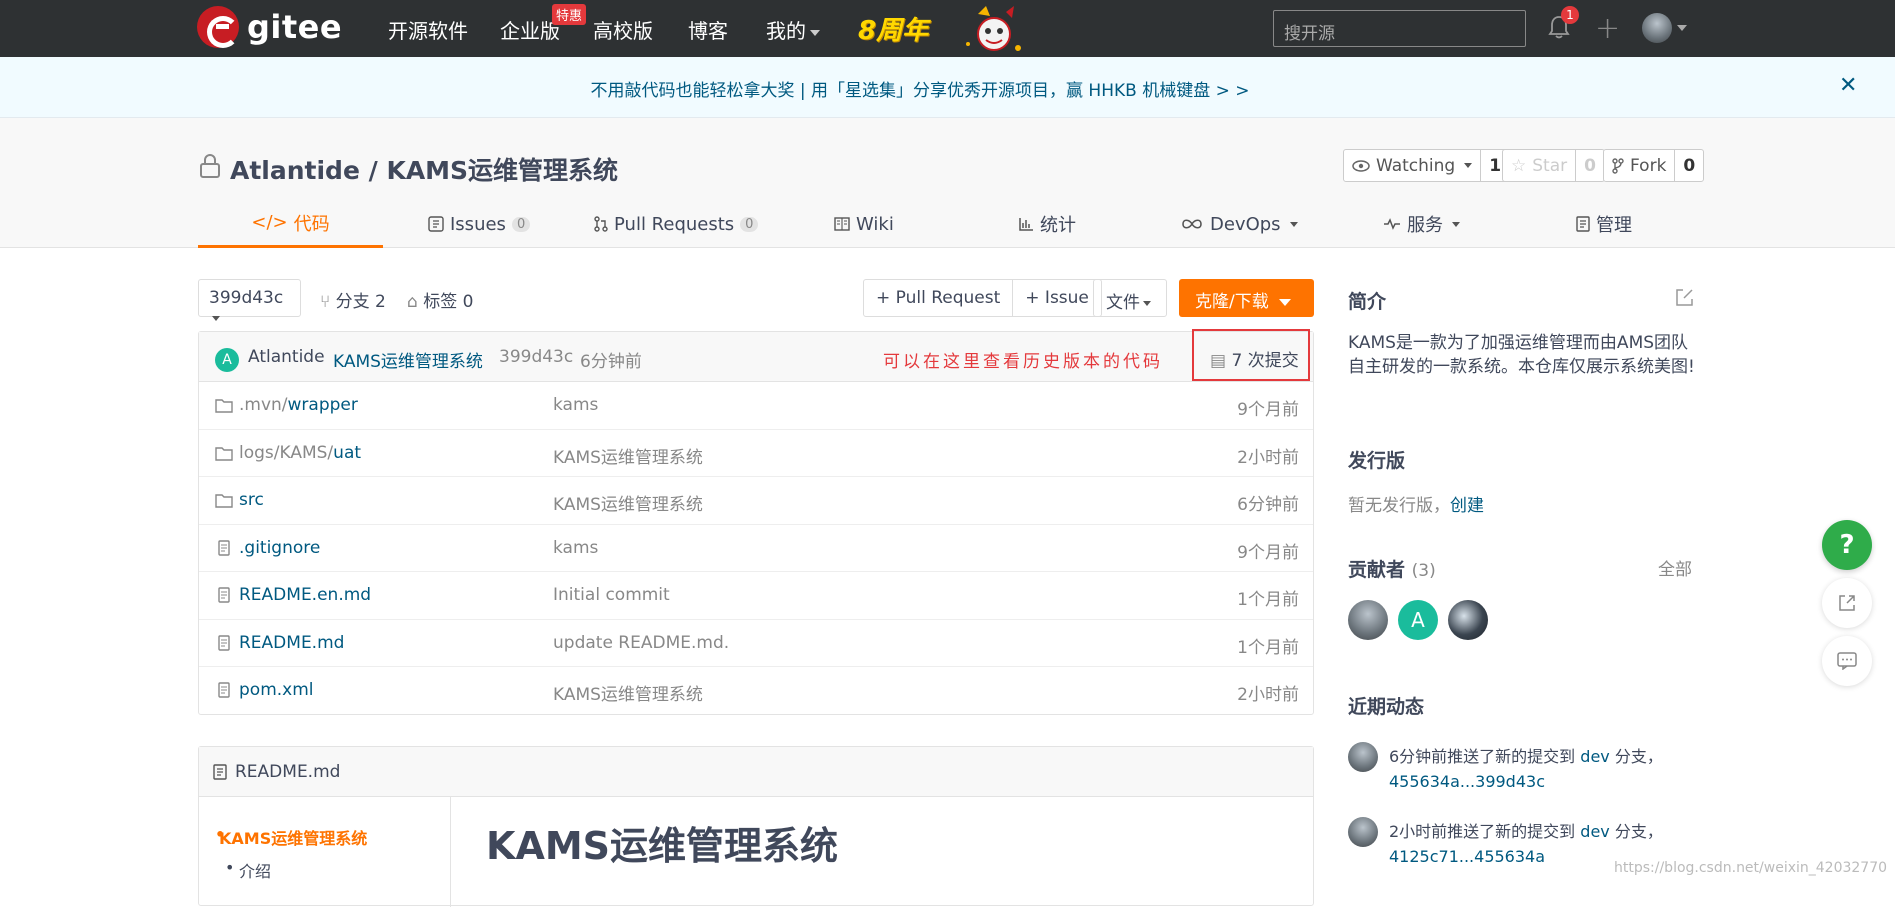 The image size is (1895, 907). What do you see at coordinates (269, 27) in the screenshot?
I see `gitee-logo: gitee` at bounding box center [269, 27].